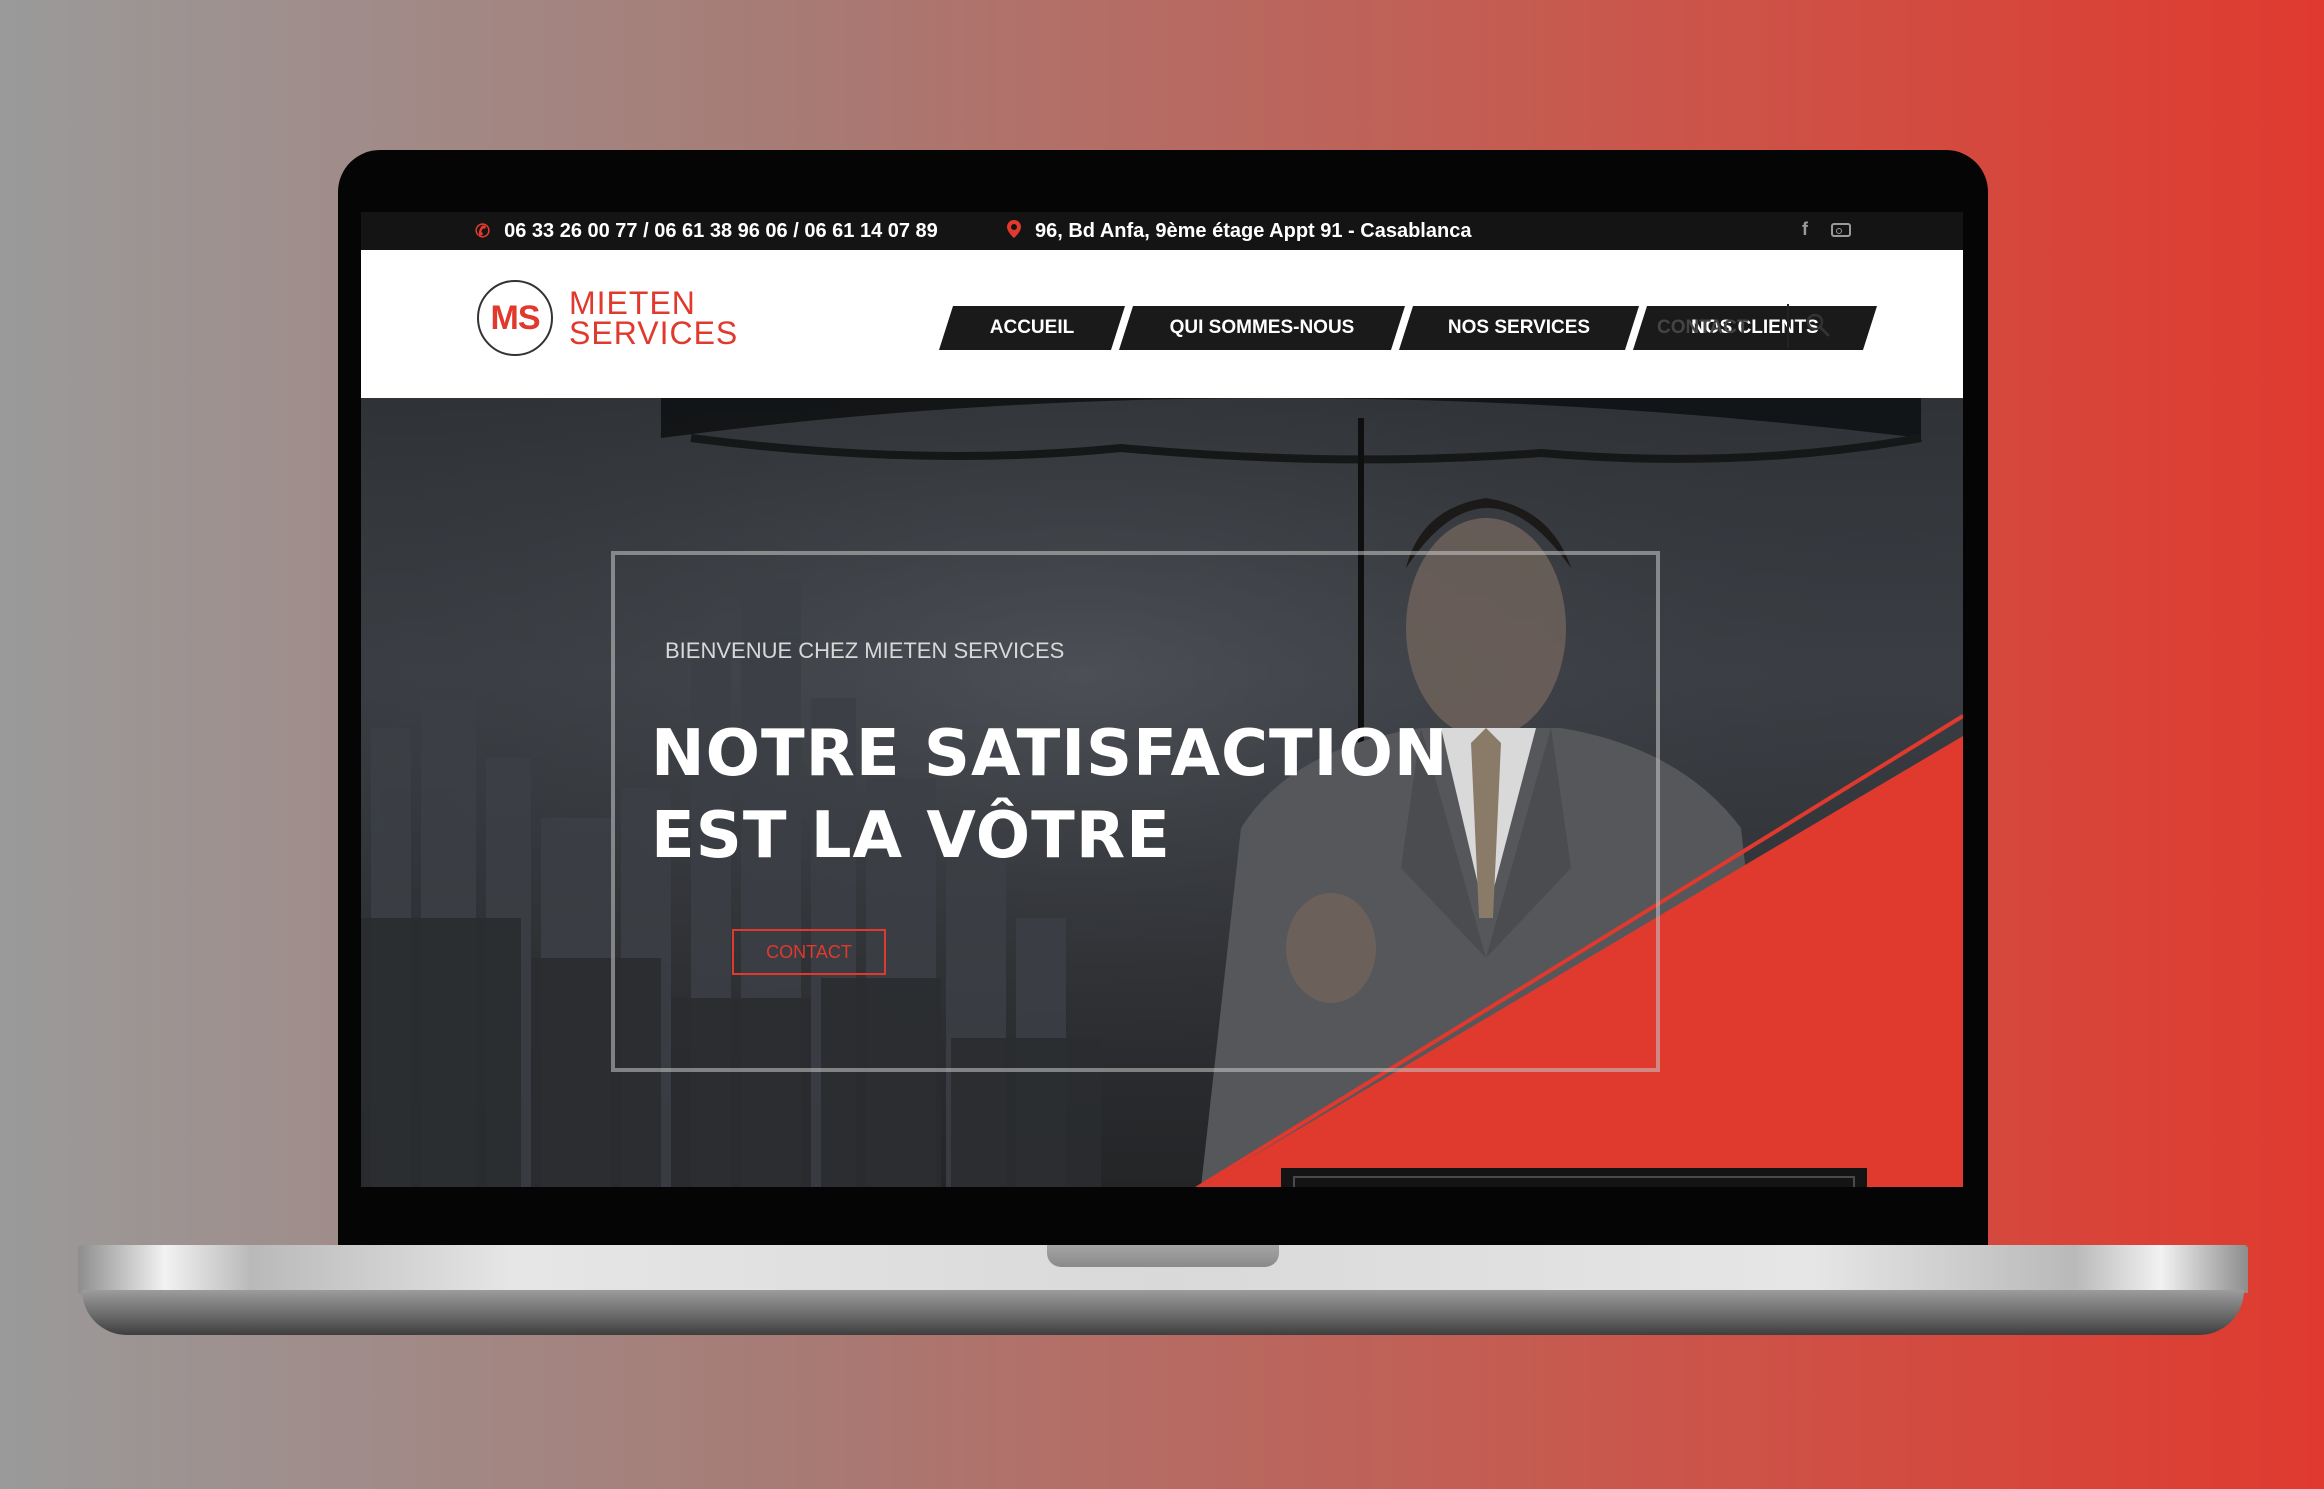 Image resolution: width=2324 pixels, height=1489 pixels. What do you see at coordinates (911, 836) in the screenshot?
I see `hero-title-line-2: EST LA VÔTRE` at bounding box center [911, 836].